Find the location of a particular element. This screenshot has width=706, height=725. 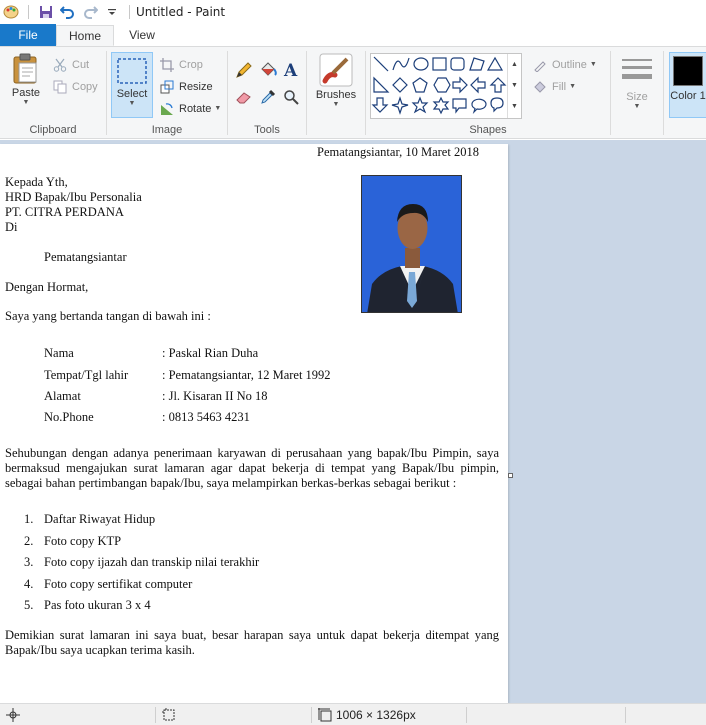

save-icon is located at coordinates (46, 12).